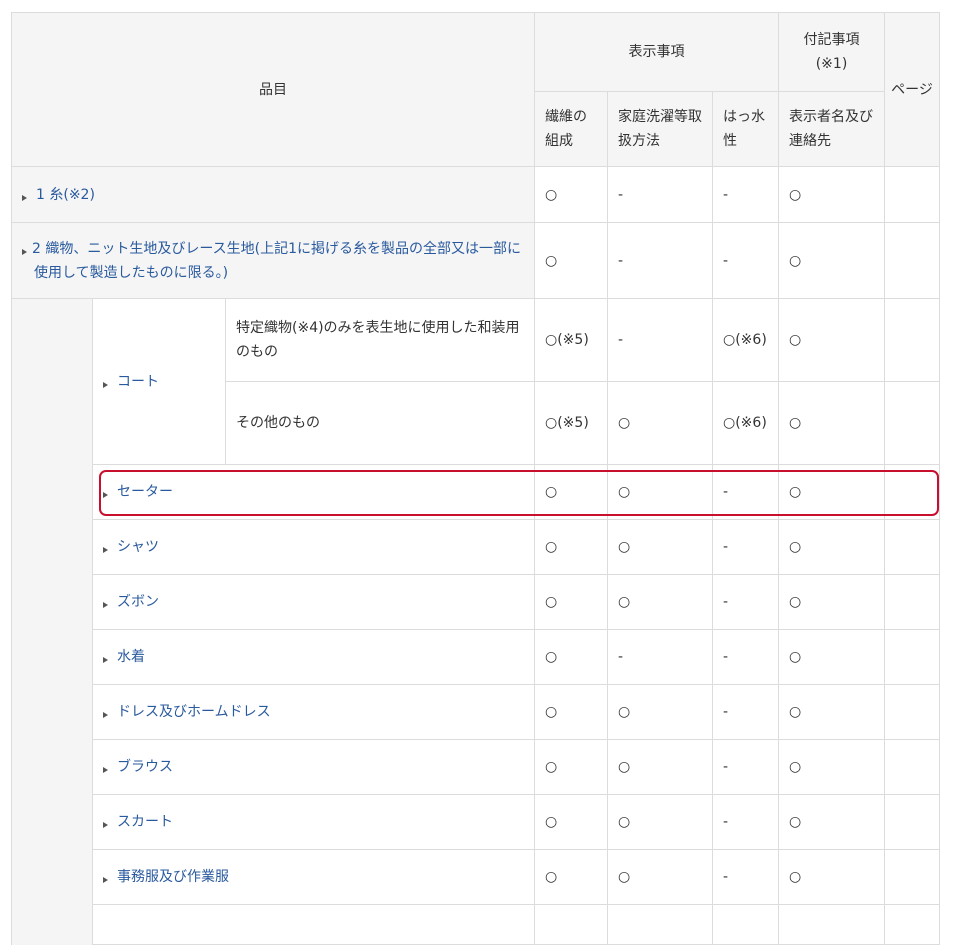  What do you see at coordinates (131, 657) in the screenshot?
I see `row-label-link: 水着` at bounding box center [131, 657].